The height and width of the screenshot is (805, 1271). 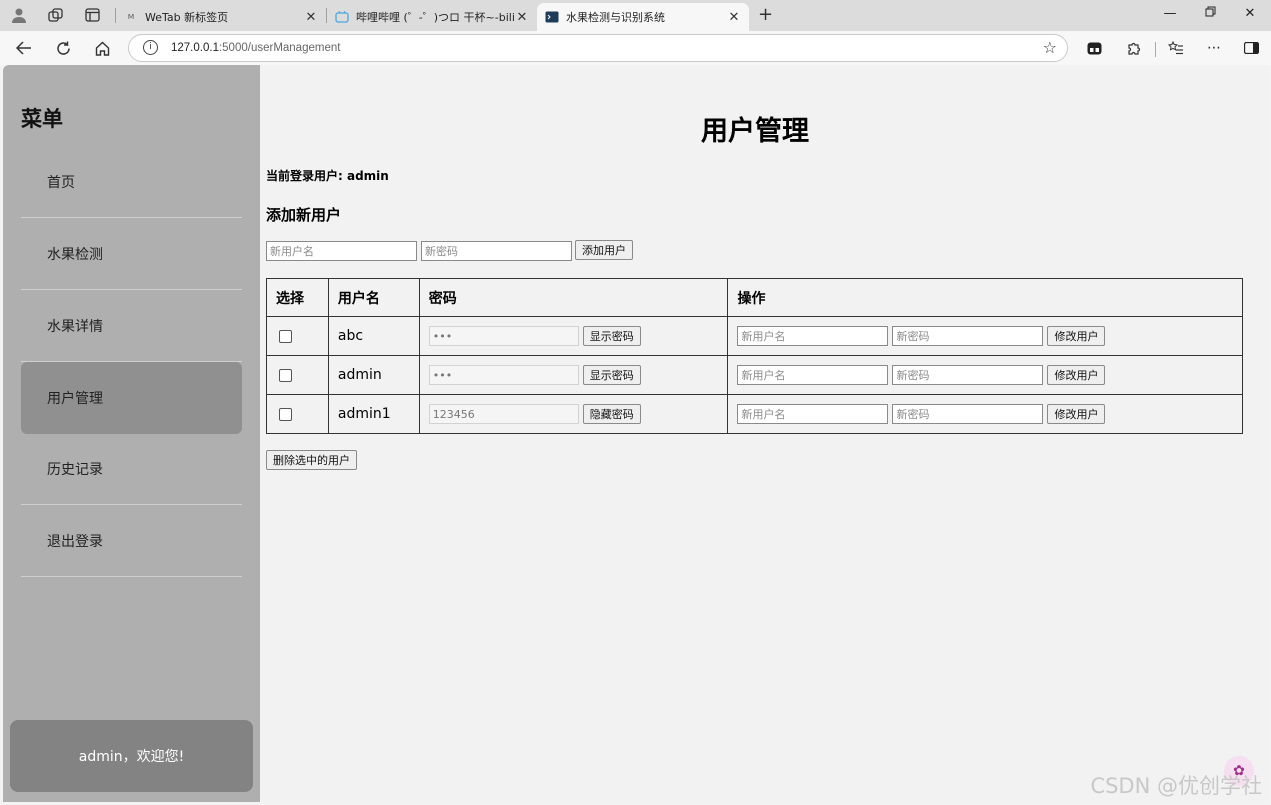 I want to click on more-menu-icon: ⋯, so click(x=1214, y=48).